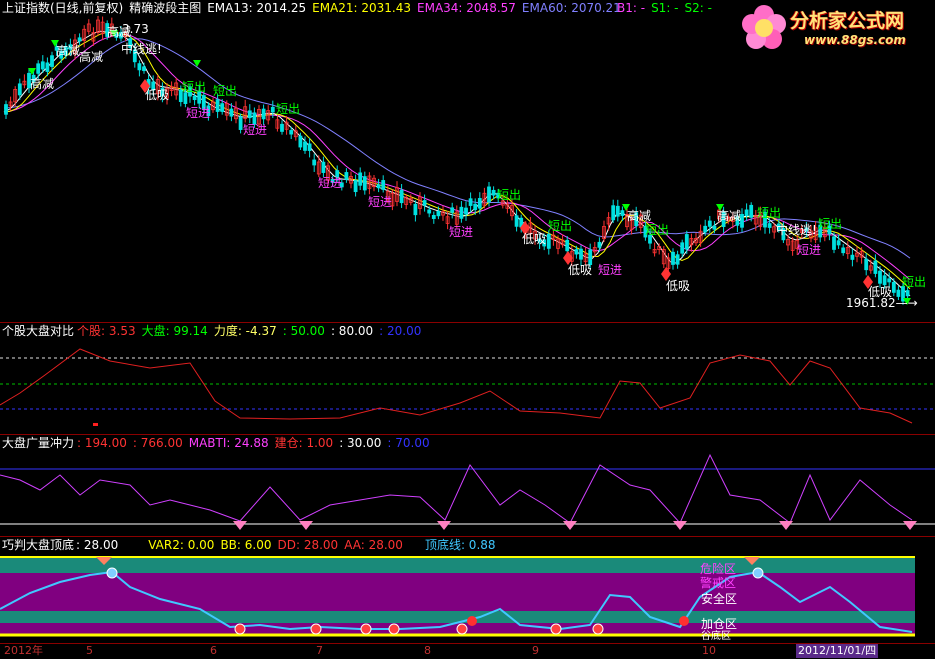  What do you see at coordinates (457, 592) in the screenshot?
I see `warn-zone` at bounding box center [457, 592].